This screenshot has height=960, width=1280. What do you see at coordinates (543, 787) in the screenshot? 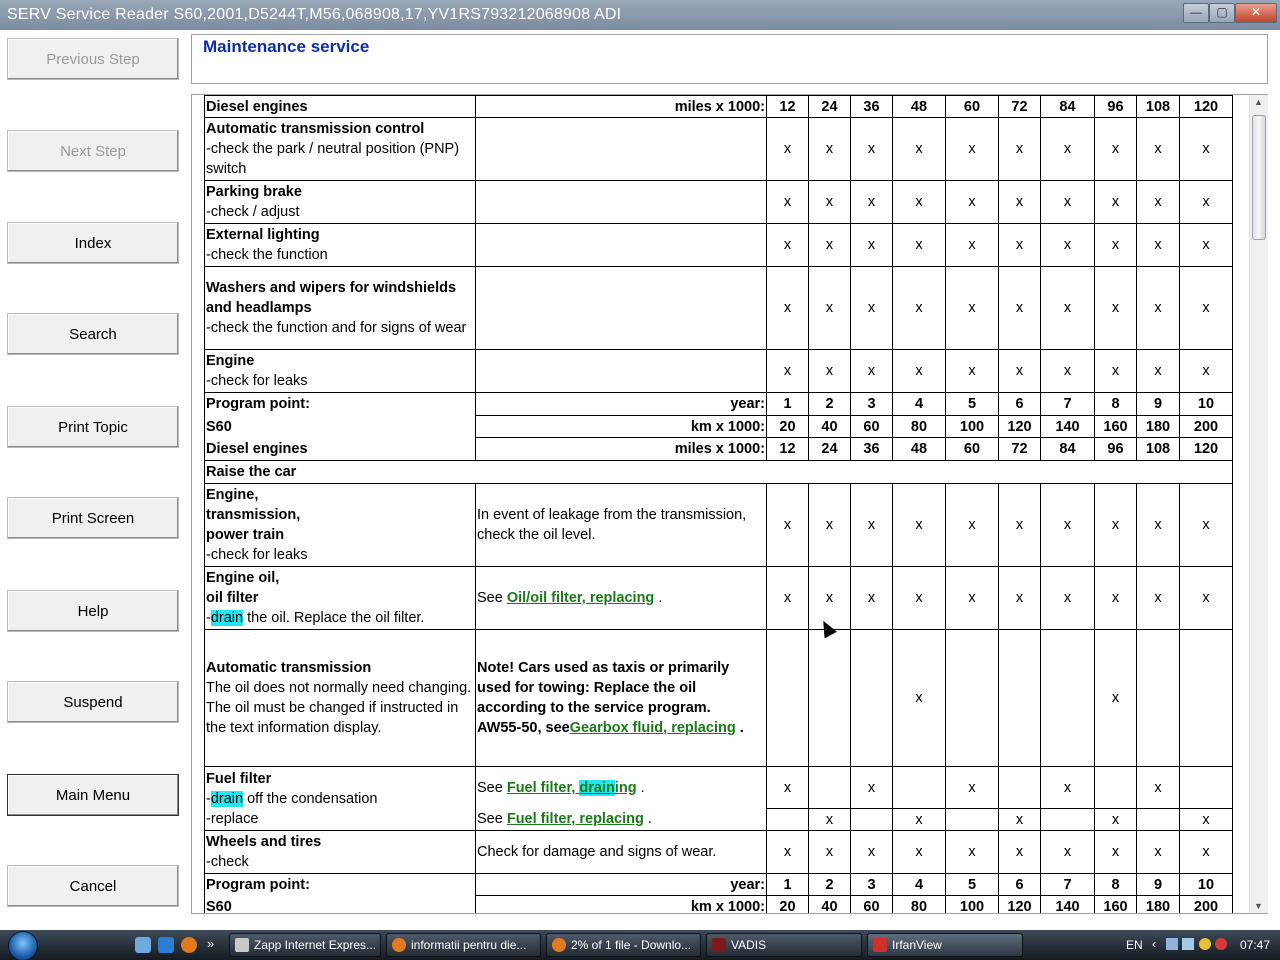
I see `link-text: Fuel filter,` at bounding box center [543, 787].